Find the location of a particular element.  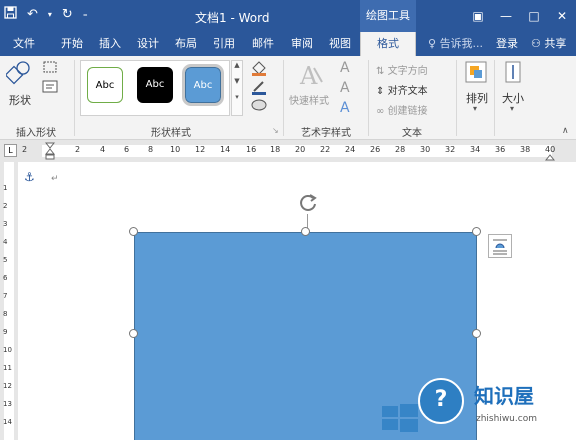

text-direction-icon: ⇅ is located at coordinates (380, 71).